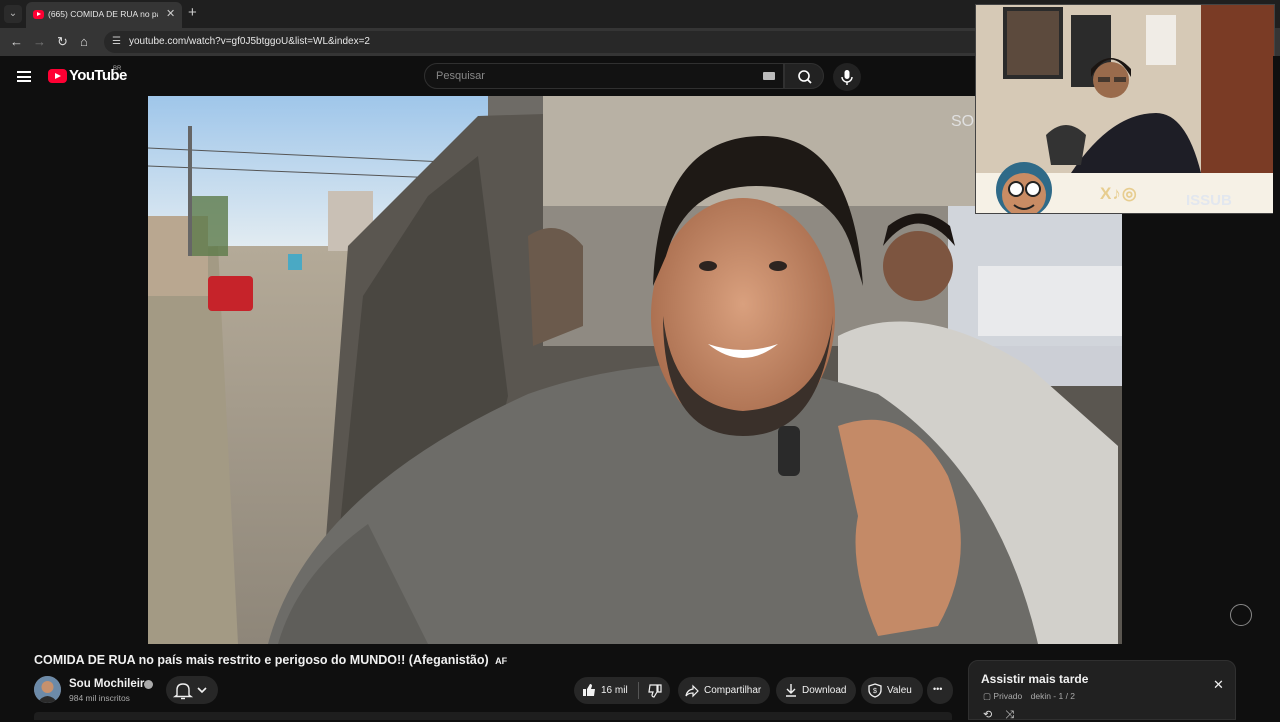  What do you see at coordinates (192, 12) in the screenshot?
I see `new-tab-icon: +` at bounding box center [192, 12].